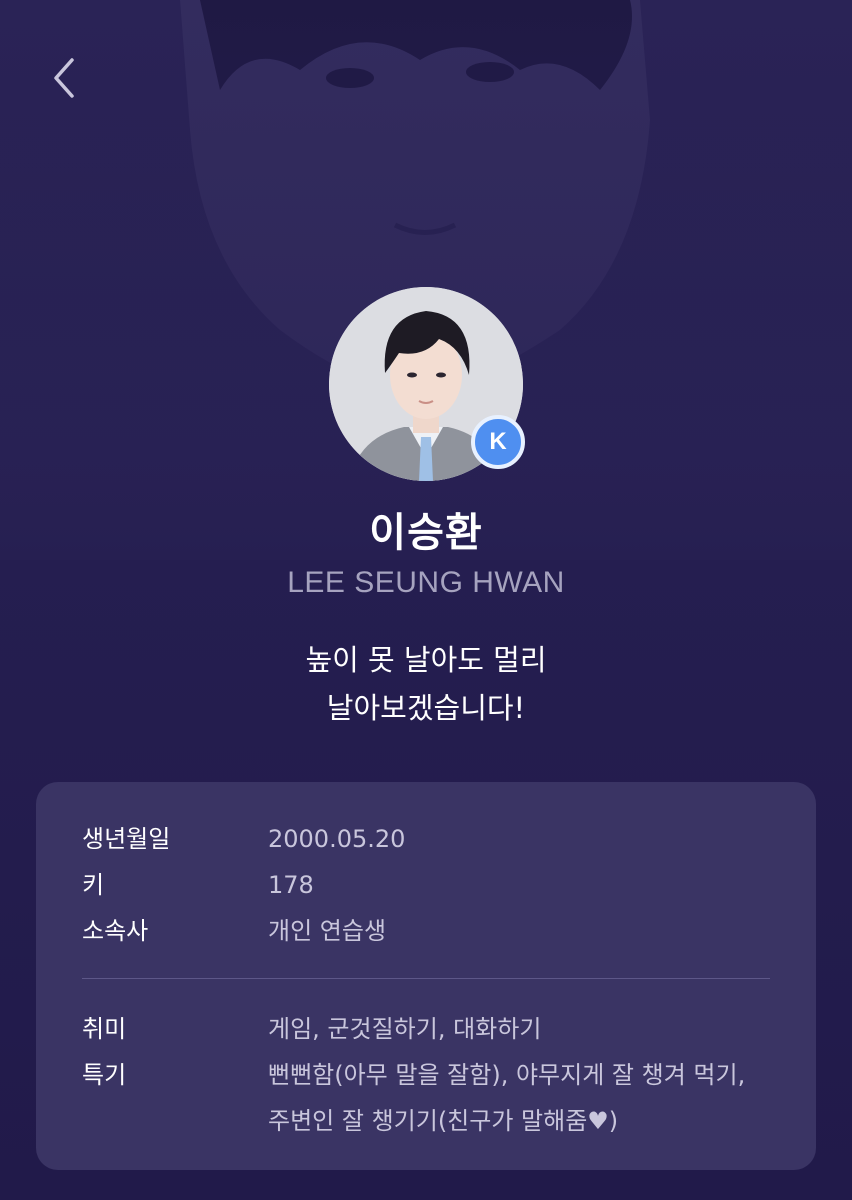  Describe the element at coordinates (440, 839) in the screenshot. I see `info-row-birthdate: 생년월일 2000.05.20` at that location.